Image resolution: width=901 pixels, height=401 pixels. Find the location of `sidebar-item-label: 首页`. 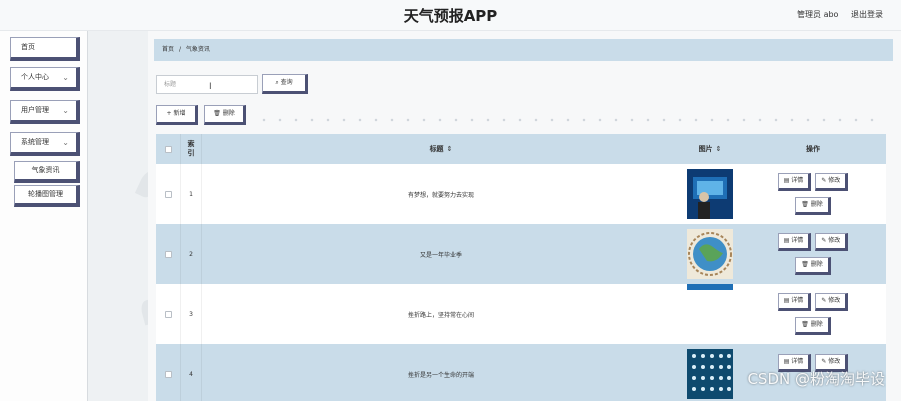

sidebar-item-label: 首页 is located at coordinates (28, 47).